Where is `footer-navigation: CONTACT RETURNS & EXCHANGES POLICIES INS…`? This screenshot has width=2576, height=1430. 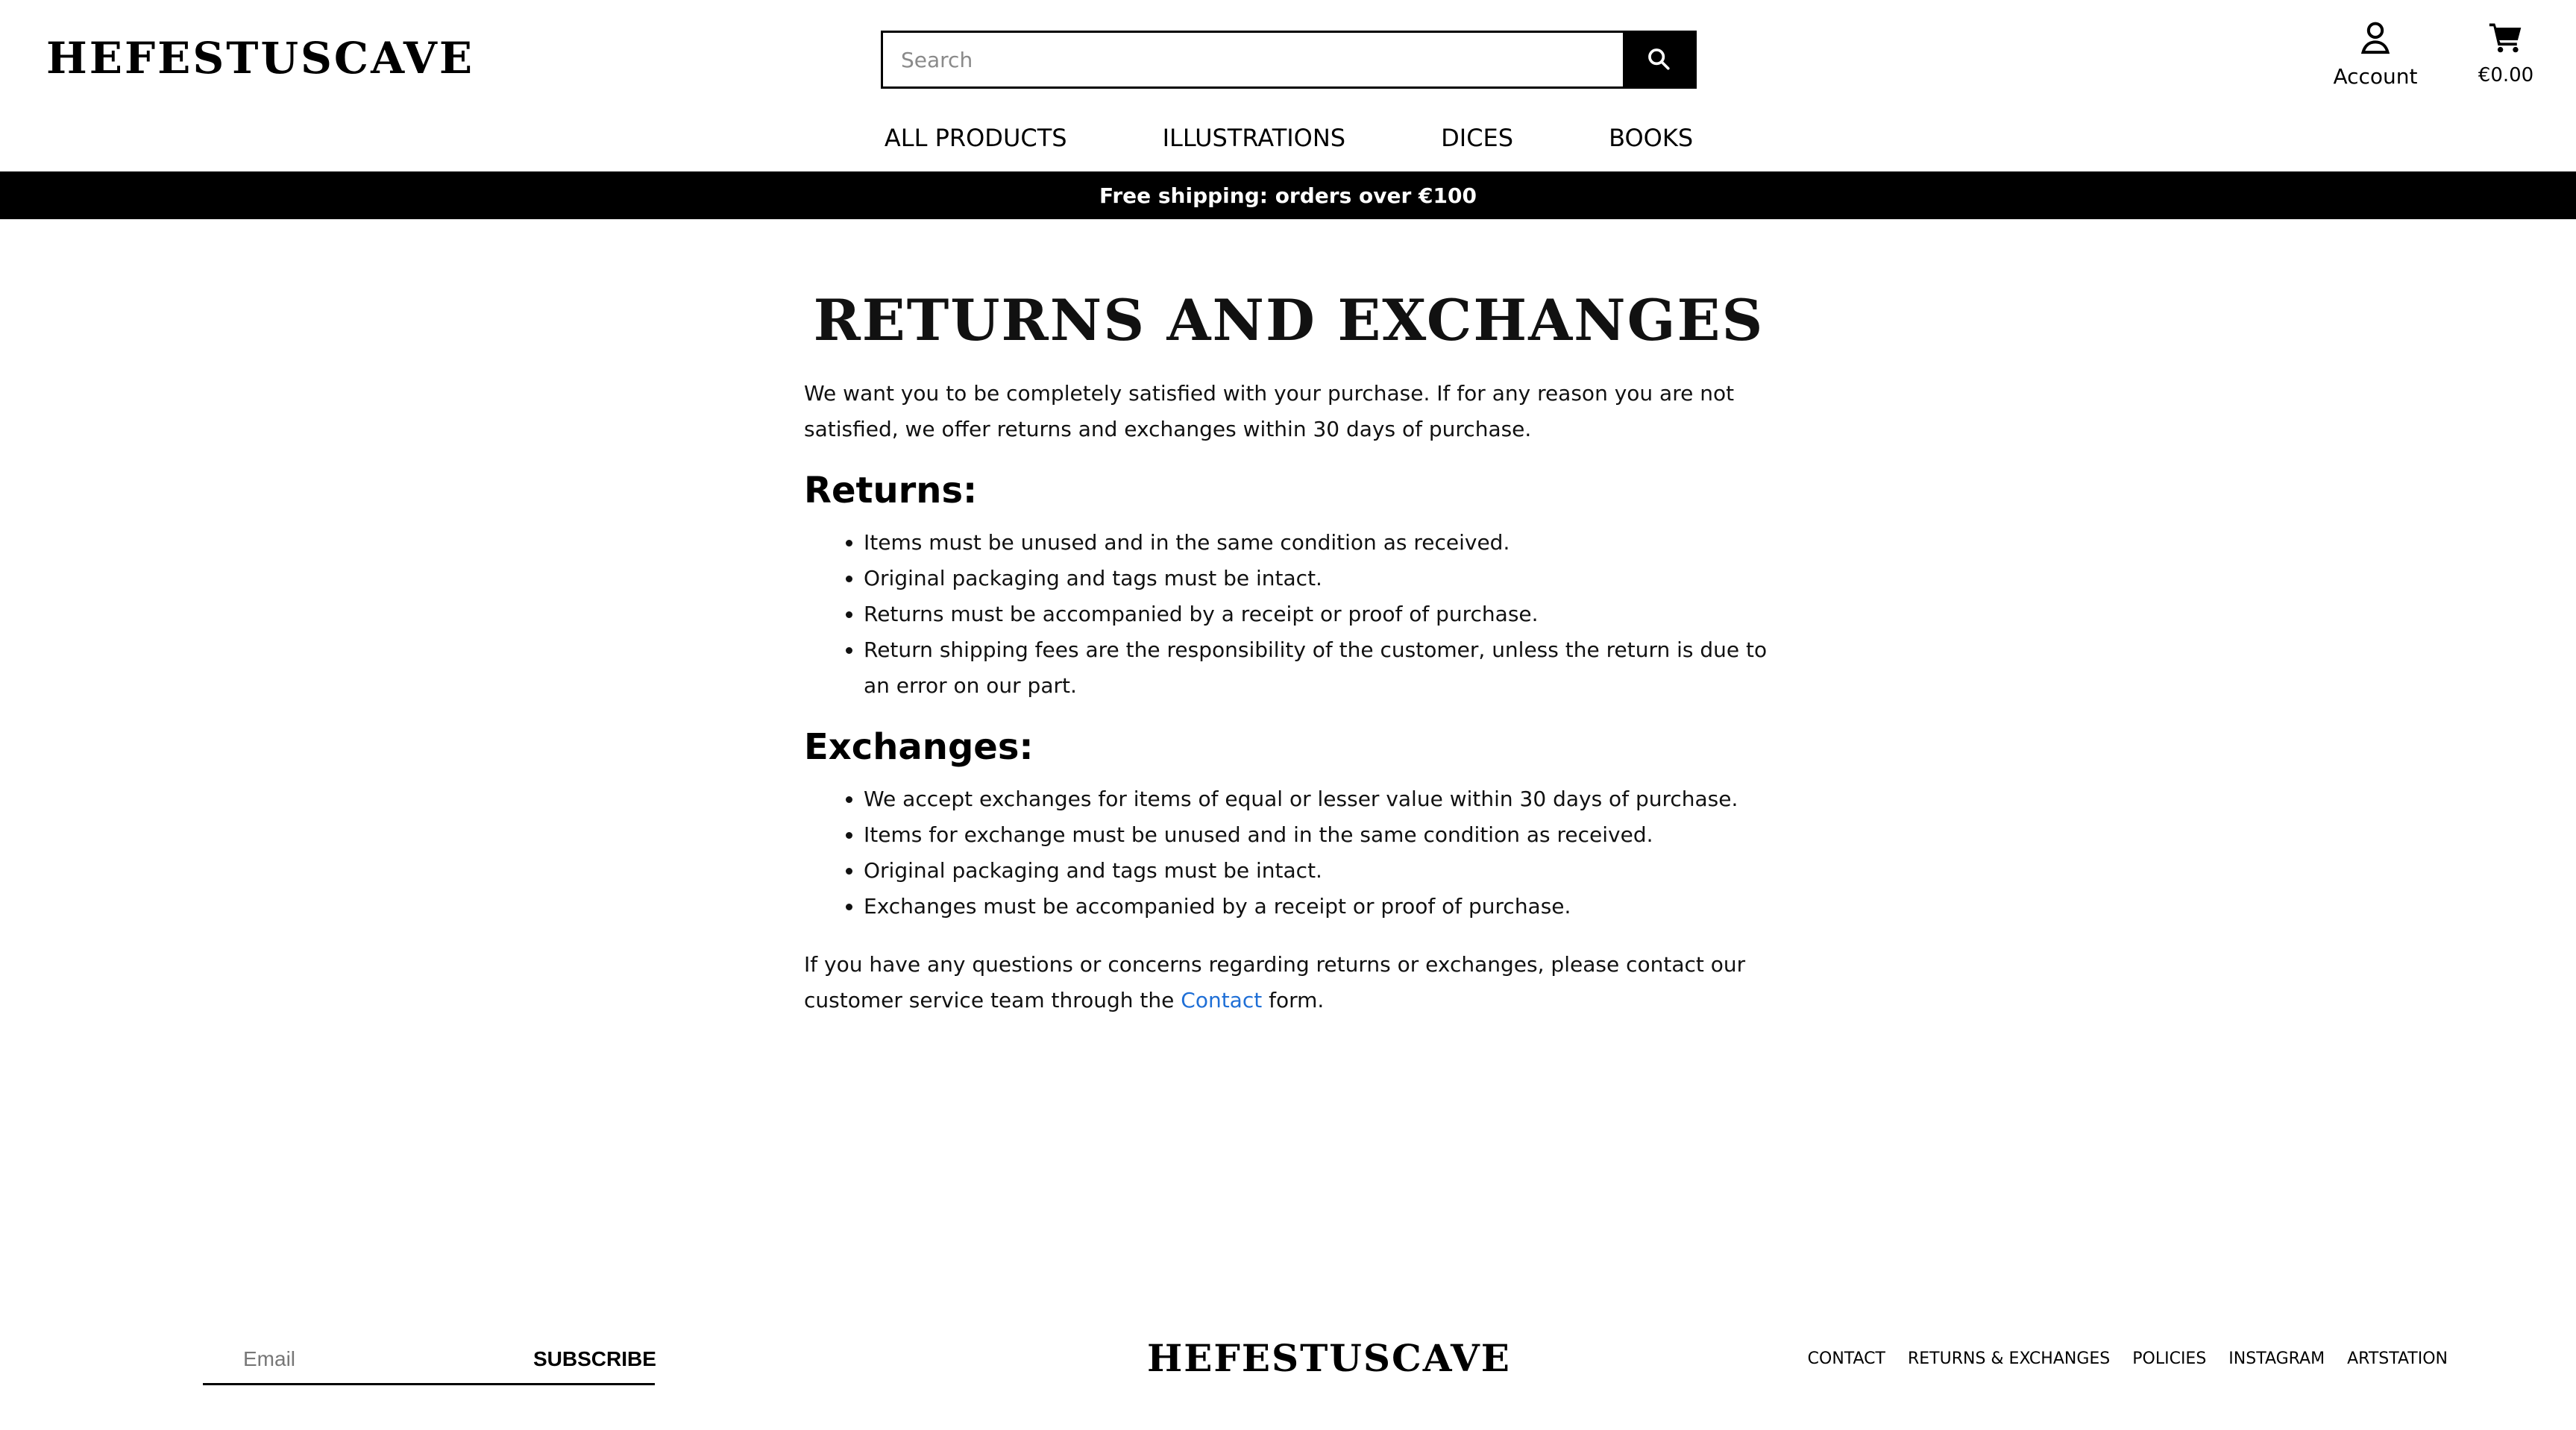 footer-navigation: CONTACT RETURNS & EXCHANGES POLICIES INS… is located at coordinates (2128, 1358).